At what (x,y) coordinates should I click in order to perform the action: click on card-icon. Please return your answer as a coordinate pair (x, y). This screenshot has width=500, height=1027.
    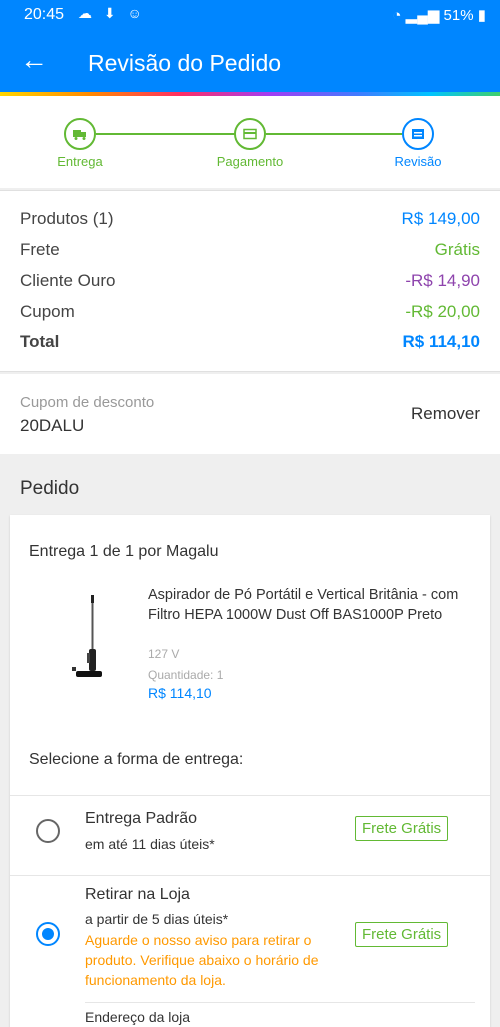
    Looking at the image, I should click on (250, 134).